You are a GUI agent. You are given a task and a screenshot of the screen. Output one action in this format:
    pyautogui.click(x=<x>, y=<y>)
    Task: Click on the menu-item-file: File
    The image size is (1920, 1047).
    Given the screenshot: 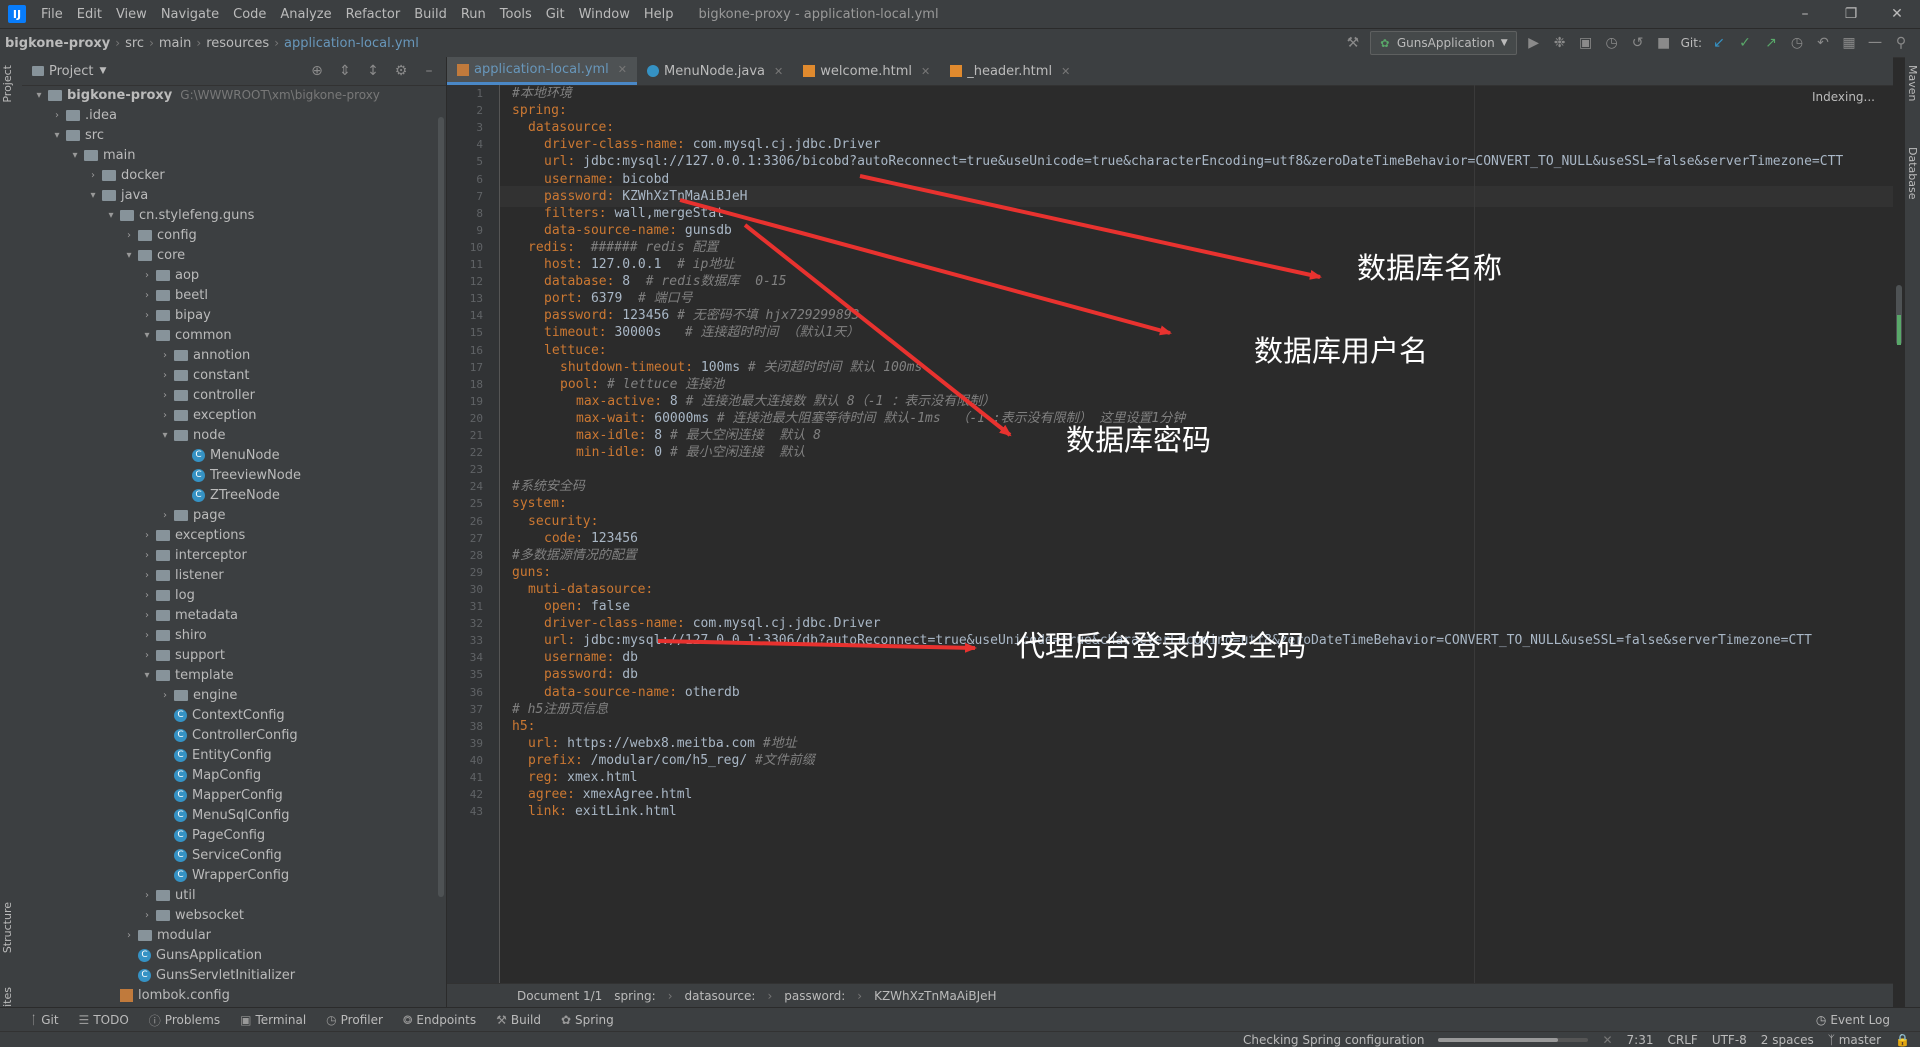 What is the action you would take?
    pyautogui.click(x=52, y=14)
    